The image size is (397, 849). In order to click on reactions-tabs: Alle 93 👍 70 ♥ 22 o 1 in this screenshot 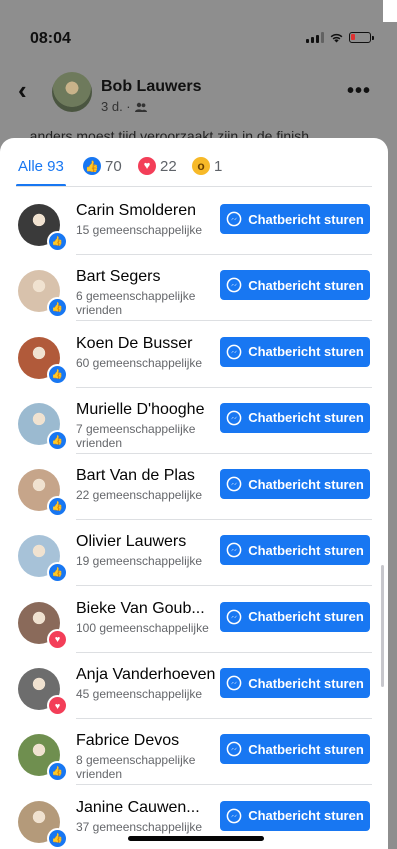, I will do `click(194, 163)`.